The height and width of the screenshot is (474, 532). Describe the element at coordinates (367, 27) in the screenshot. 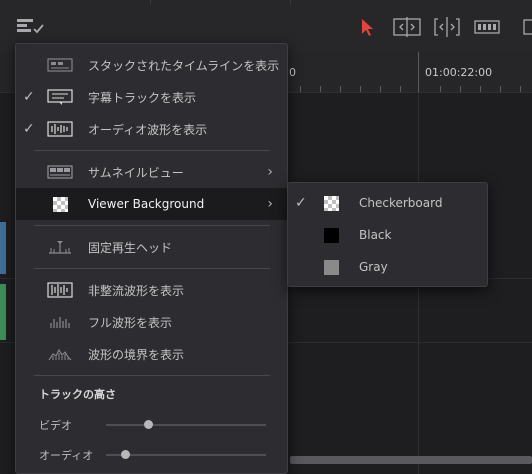

I see `selection-tool-icon` at that location.